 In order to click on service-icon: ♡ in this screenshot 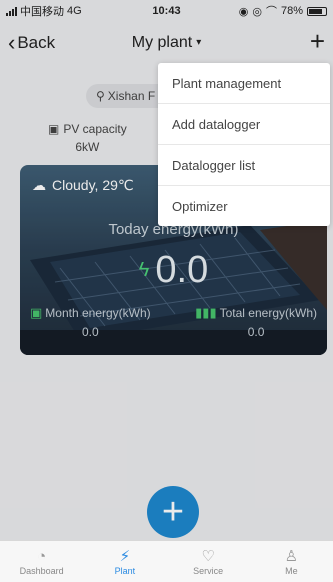, I will do `click(208, 556)`.